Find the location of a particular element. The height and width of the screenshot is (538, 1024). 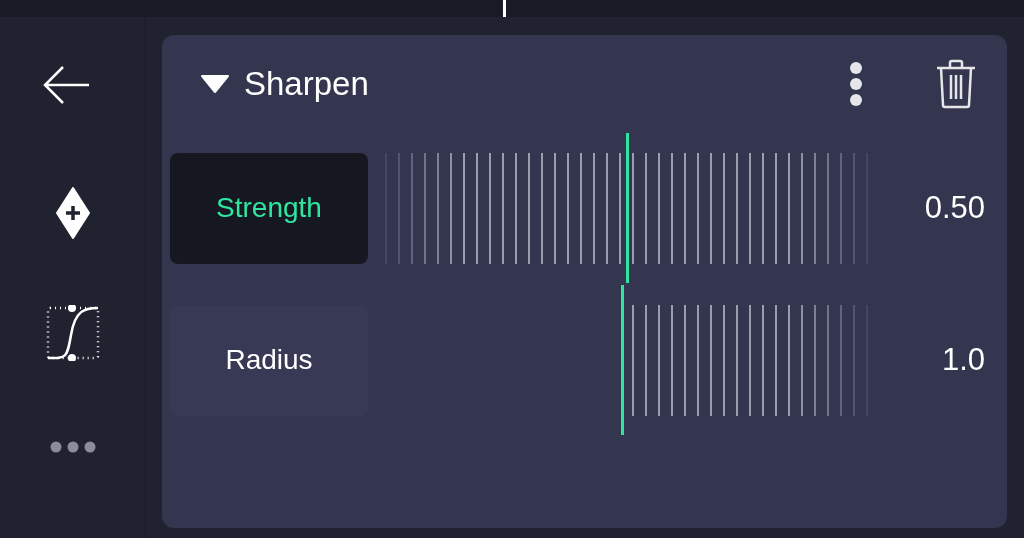

parameter-value: 1.0 is located at coordinates (963, 359).